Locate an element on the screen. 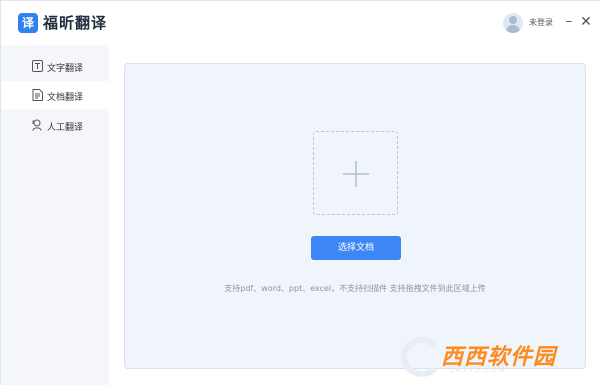 The image size is (600, 385). title-bar: 译 福昕翻译 未登录 – ✕ is located at coordinates (300, 23).